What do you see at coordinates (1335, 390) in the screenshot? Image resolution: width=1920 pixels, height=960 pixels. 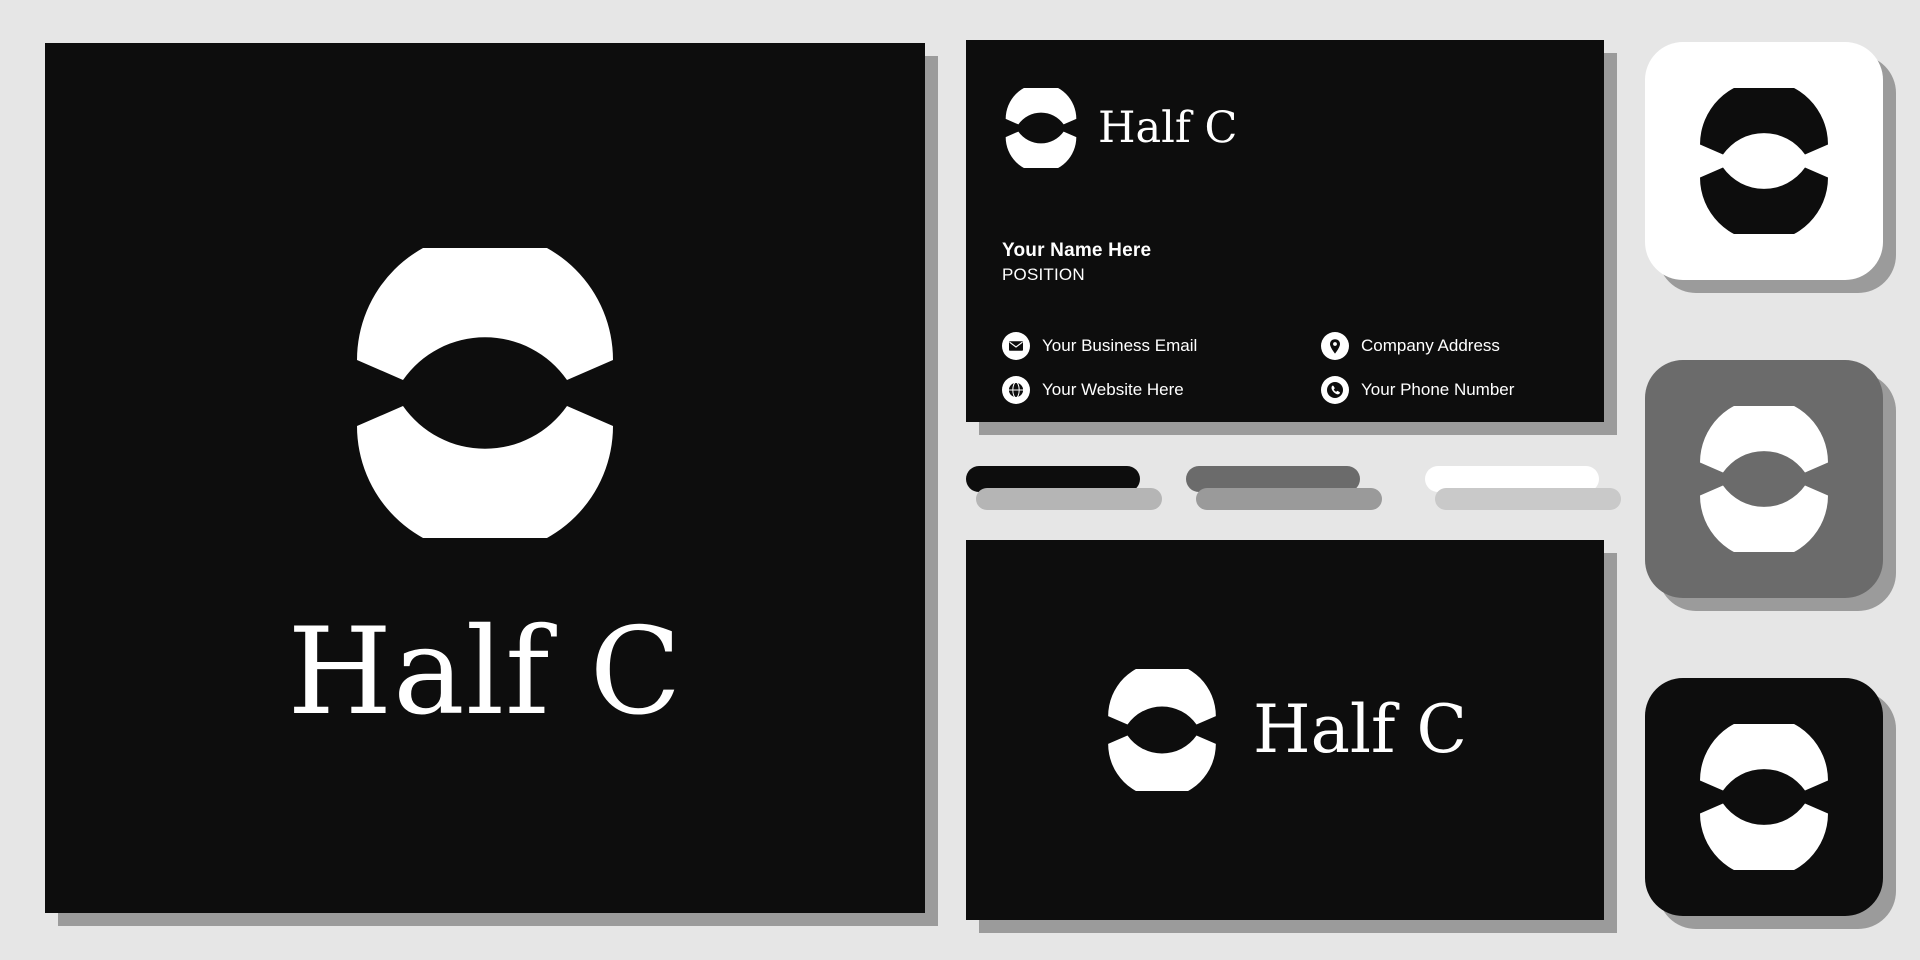 I see `phone-icon` at bounding box center [1335, 390].